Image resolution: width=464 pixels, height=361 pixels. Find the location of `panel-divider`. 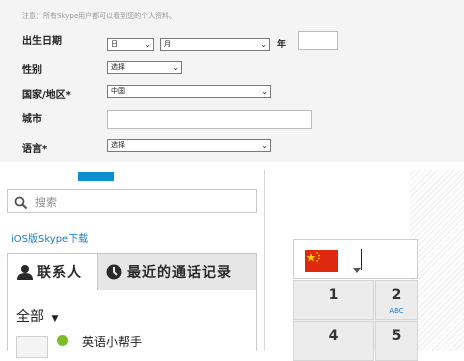

panel-divider is located at coordinates (264, 260).